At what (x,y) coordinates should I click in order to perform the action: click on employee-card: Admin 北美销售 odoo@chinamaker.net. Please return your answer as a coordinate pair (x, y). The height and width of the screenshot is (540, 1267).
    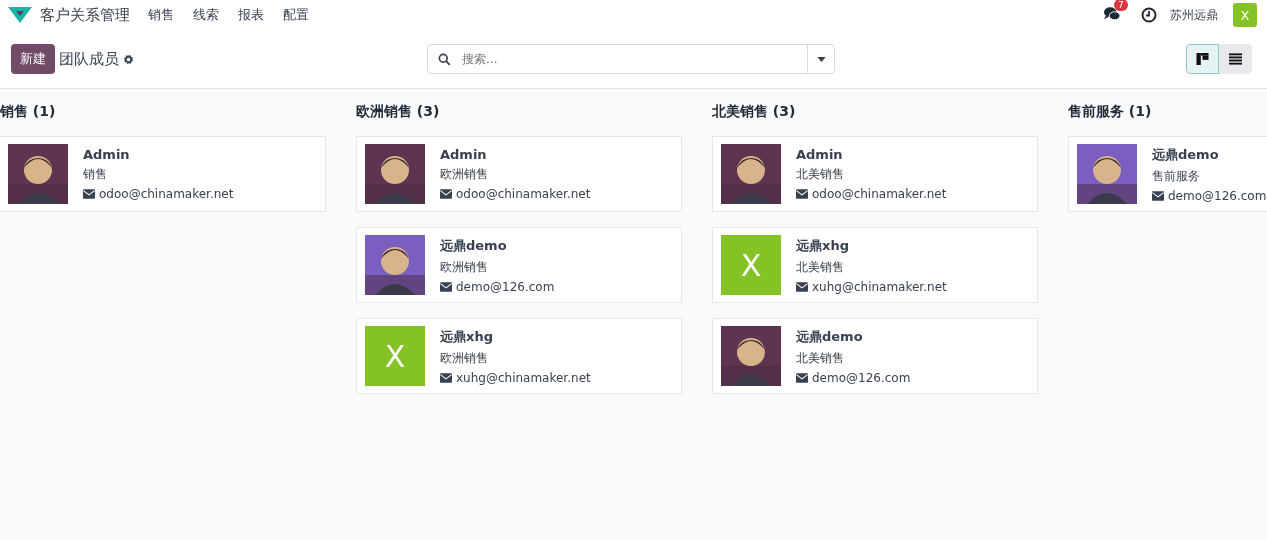
    Looking at the image, I should click on (875, 174).